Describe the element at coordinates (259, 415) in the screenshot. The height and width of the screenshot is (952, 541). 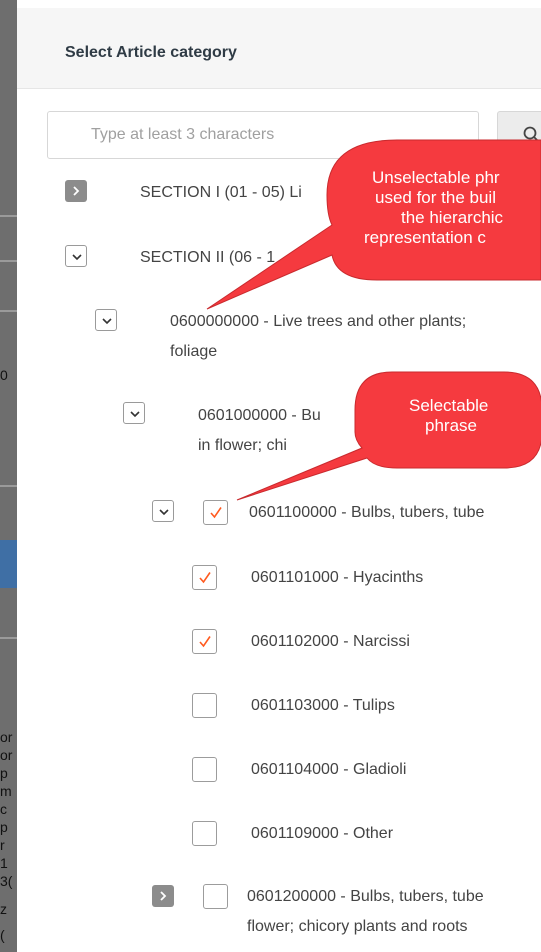
I see `tree-node-heading0601: 0601000000 - Bu` at that location.